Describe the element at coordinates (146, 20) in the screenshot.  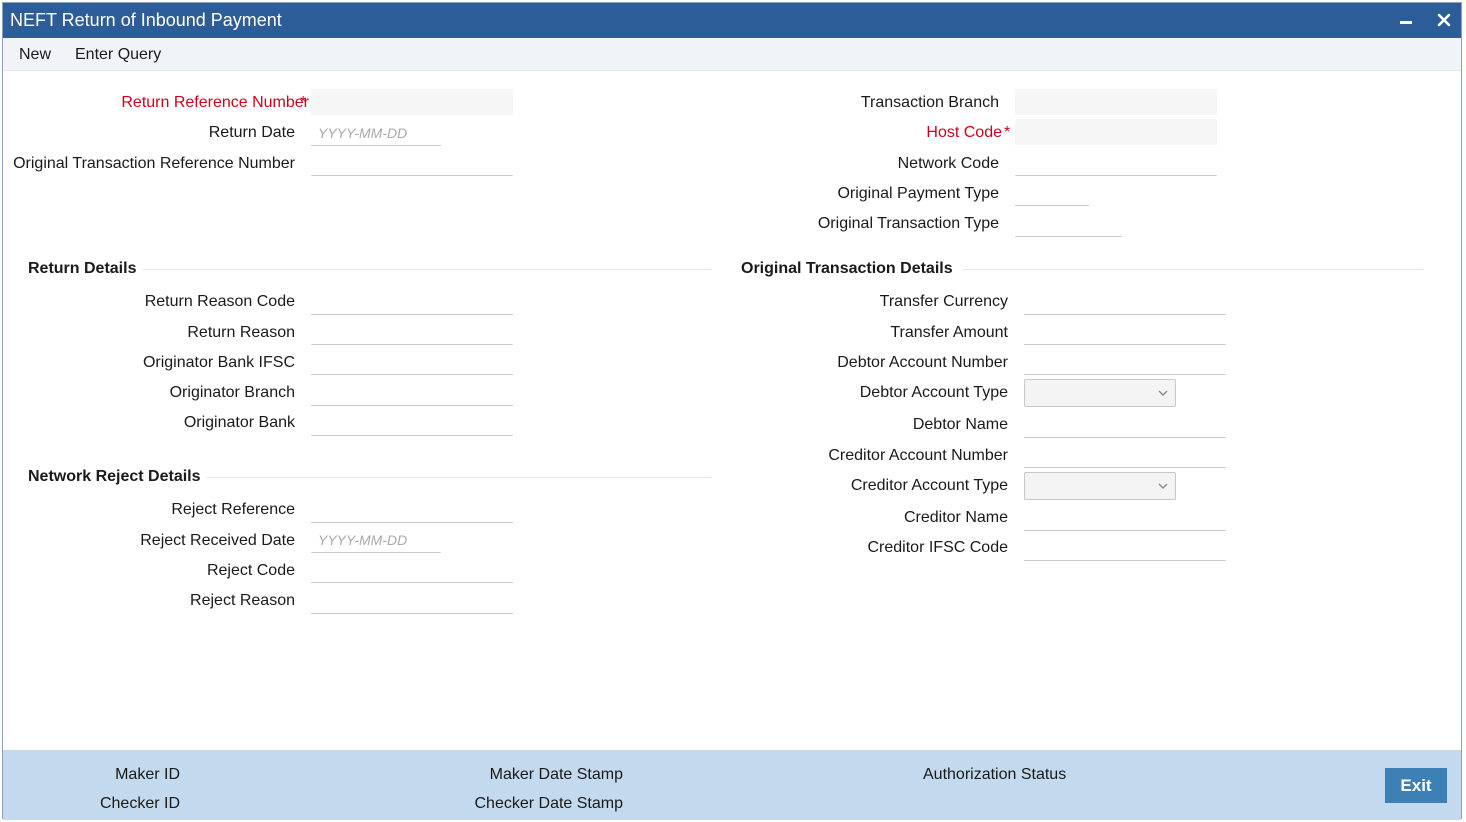
I see `window-title: NEFT Return of Inbound Payment` at that location.